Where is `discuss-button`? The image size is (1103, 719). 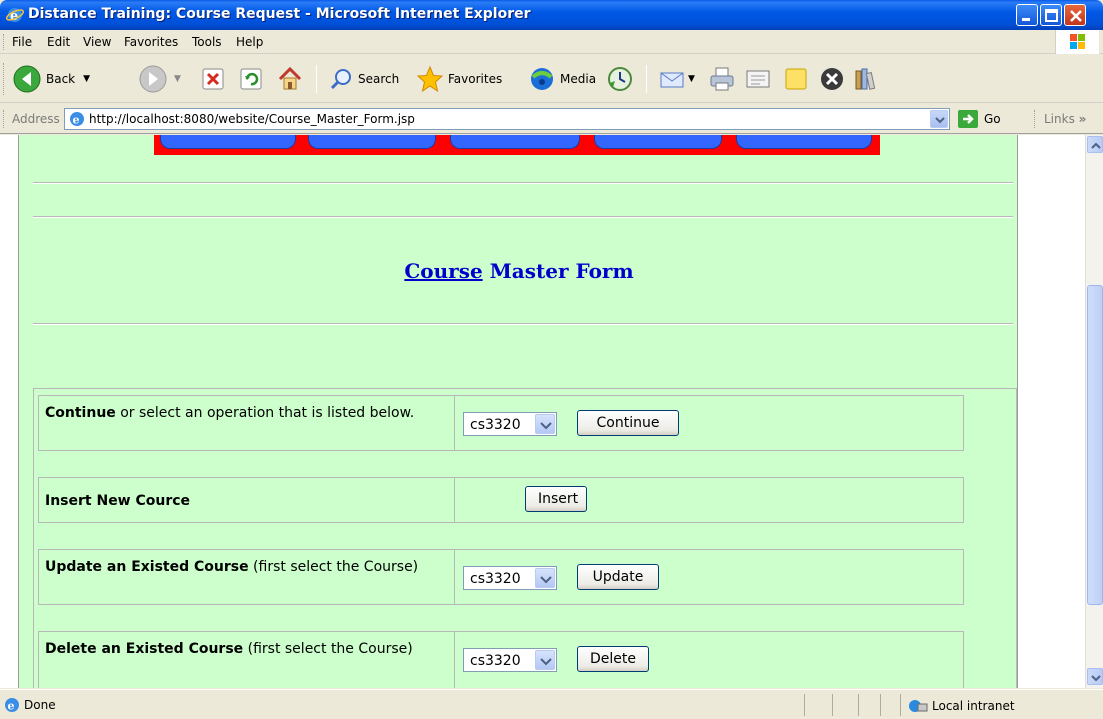 discuss-button is located at coordinates (796, 79).